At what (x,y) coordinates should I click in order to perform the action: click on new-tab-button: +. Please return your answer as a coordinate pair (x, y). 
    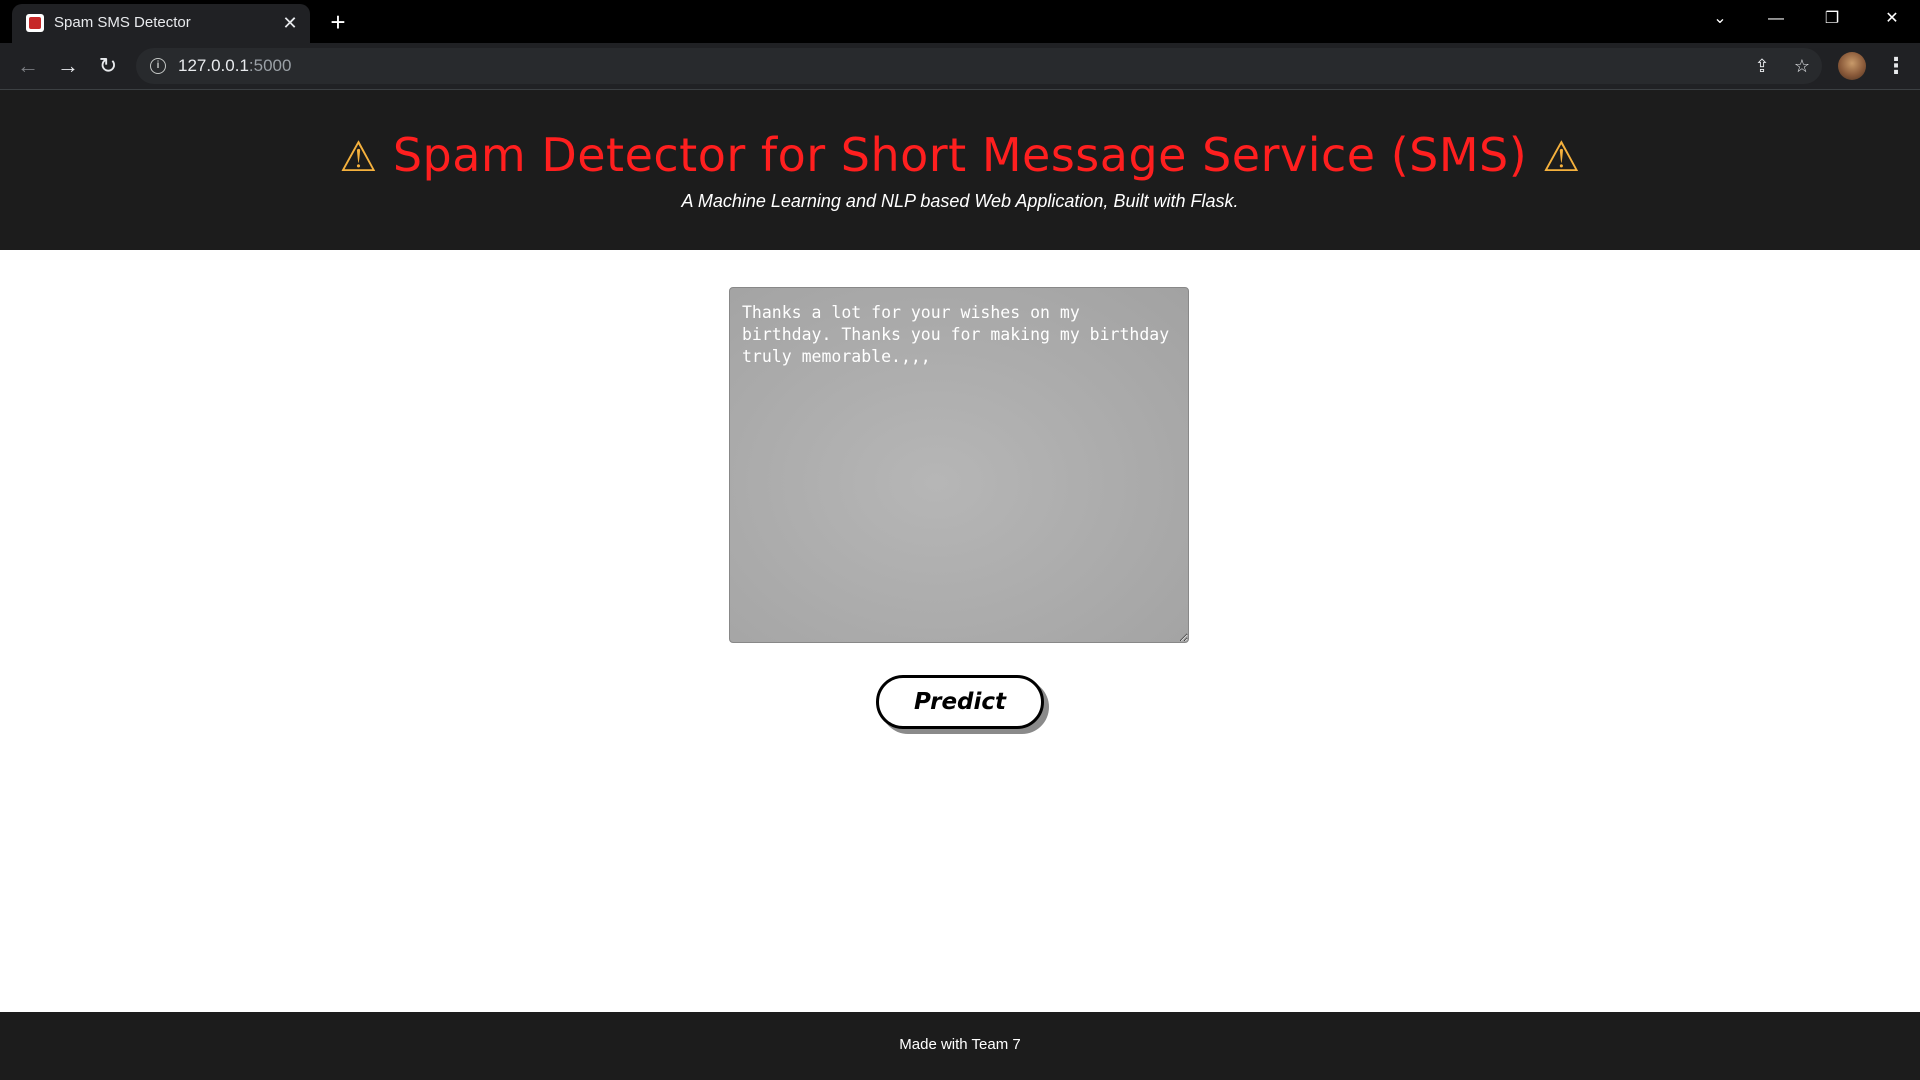
    Looking at the image, I should click on (338, 22).